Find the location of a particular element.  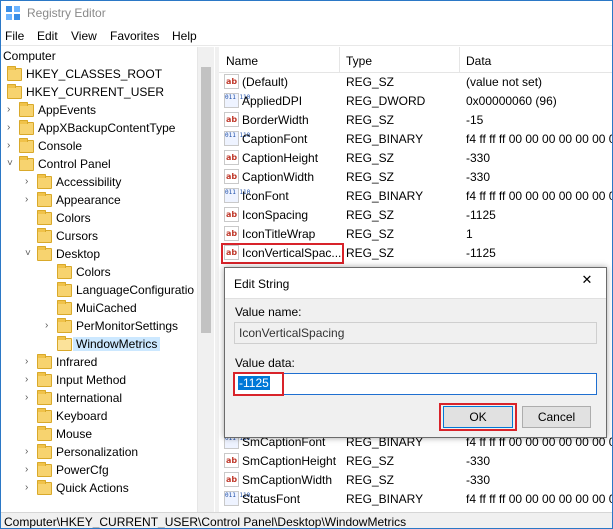

tree-item-label: AppXBackupContentType is located at coordinates (107, 128).